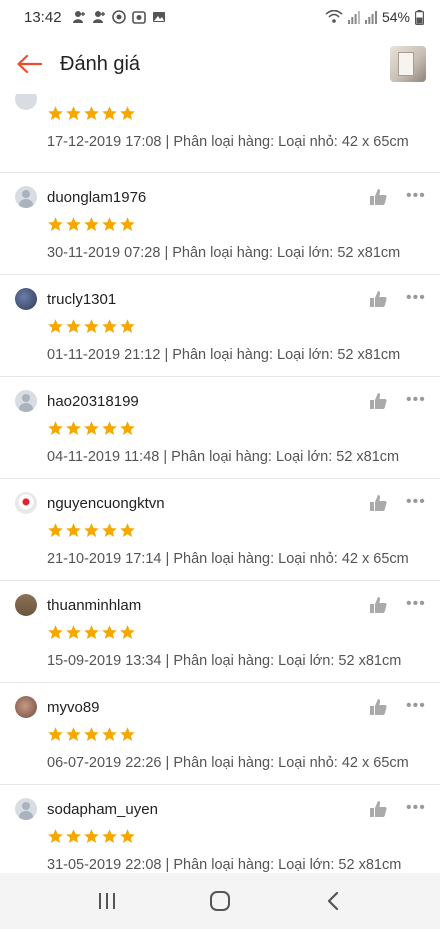 Image resolution: width=440 pixels, height=929 pixels. Describe the element at coordinates (104, 355) in the screenshot. I see `review-date: 01-11-2019 21:12` at that location.